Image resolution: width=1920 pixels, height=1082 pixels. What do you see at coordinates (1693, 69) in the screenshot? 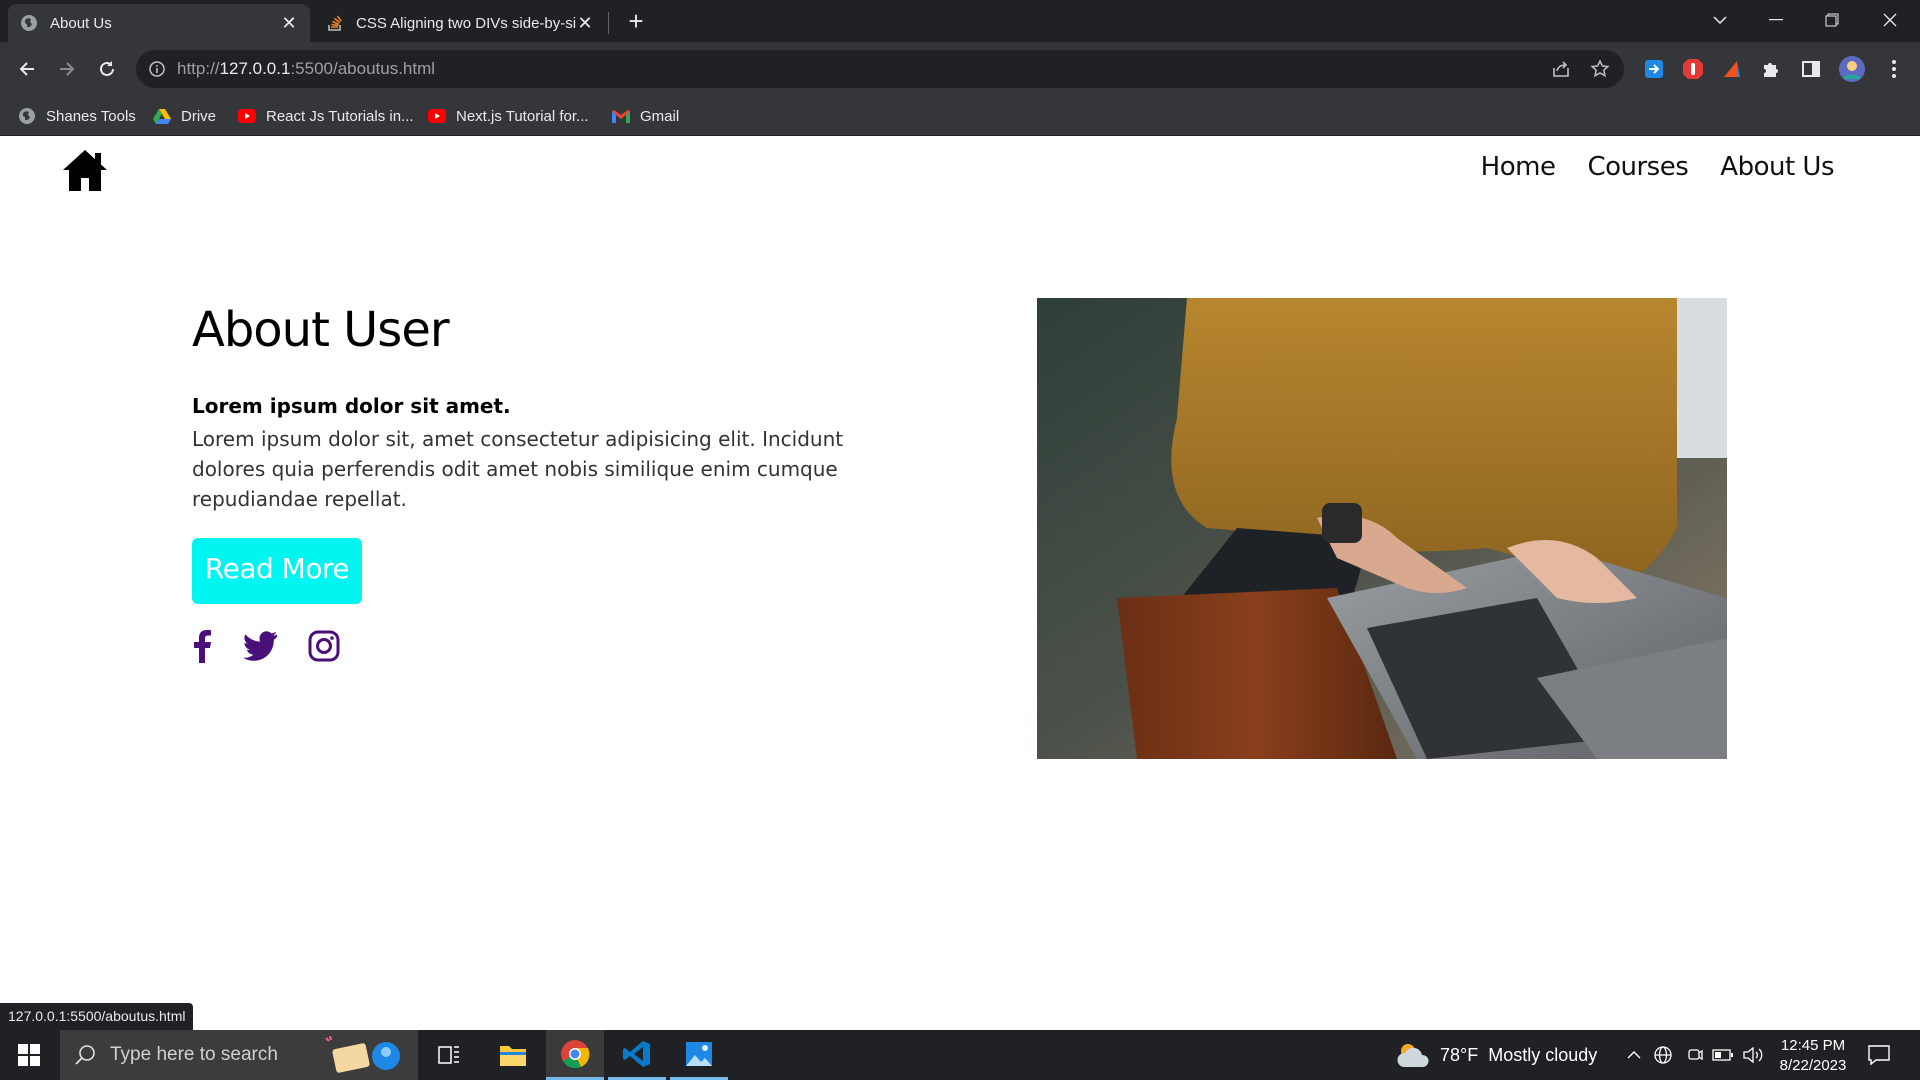
I see `extension-adblock-icon` at bounding box center [1693, 69].